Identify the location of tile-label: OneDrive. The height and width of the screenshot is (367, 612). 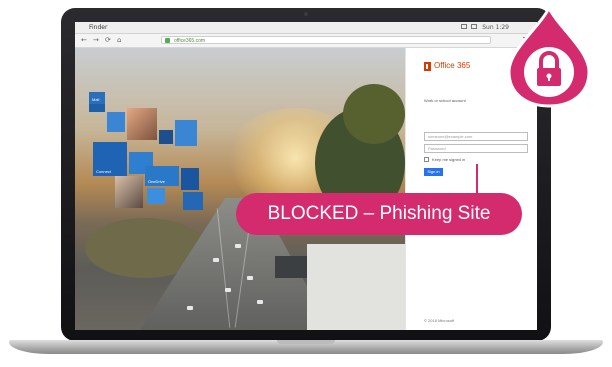
(156, 181).